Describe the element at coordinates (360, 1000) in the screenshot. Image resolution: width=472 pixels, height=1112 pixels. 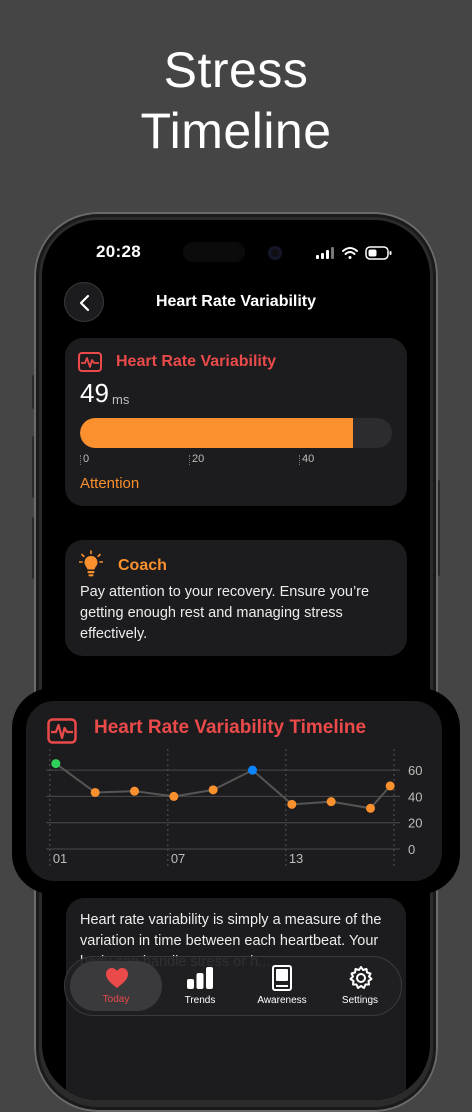
I see `tab-settings-label: Settings` at that location.